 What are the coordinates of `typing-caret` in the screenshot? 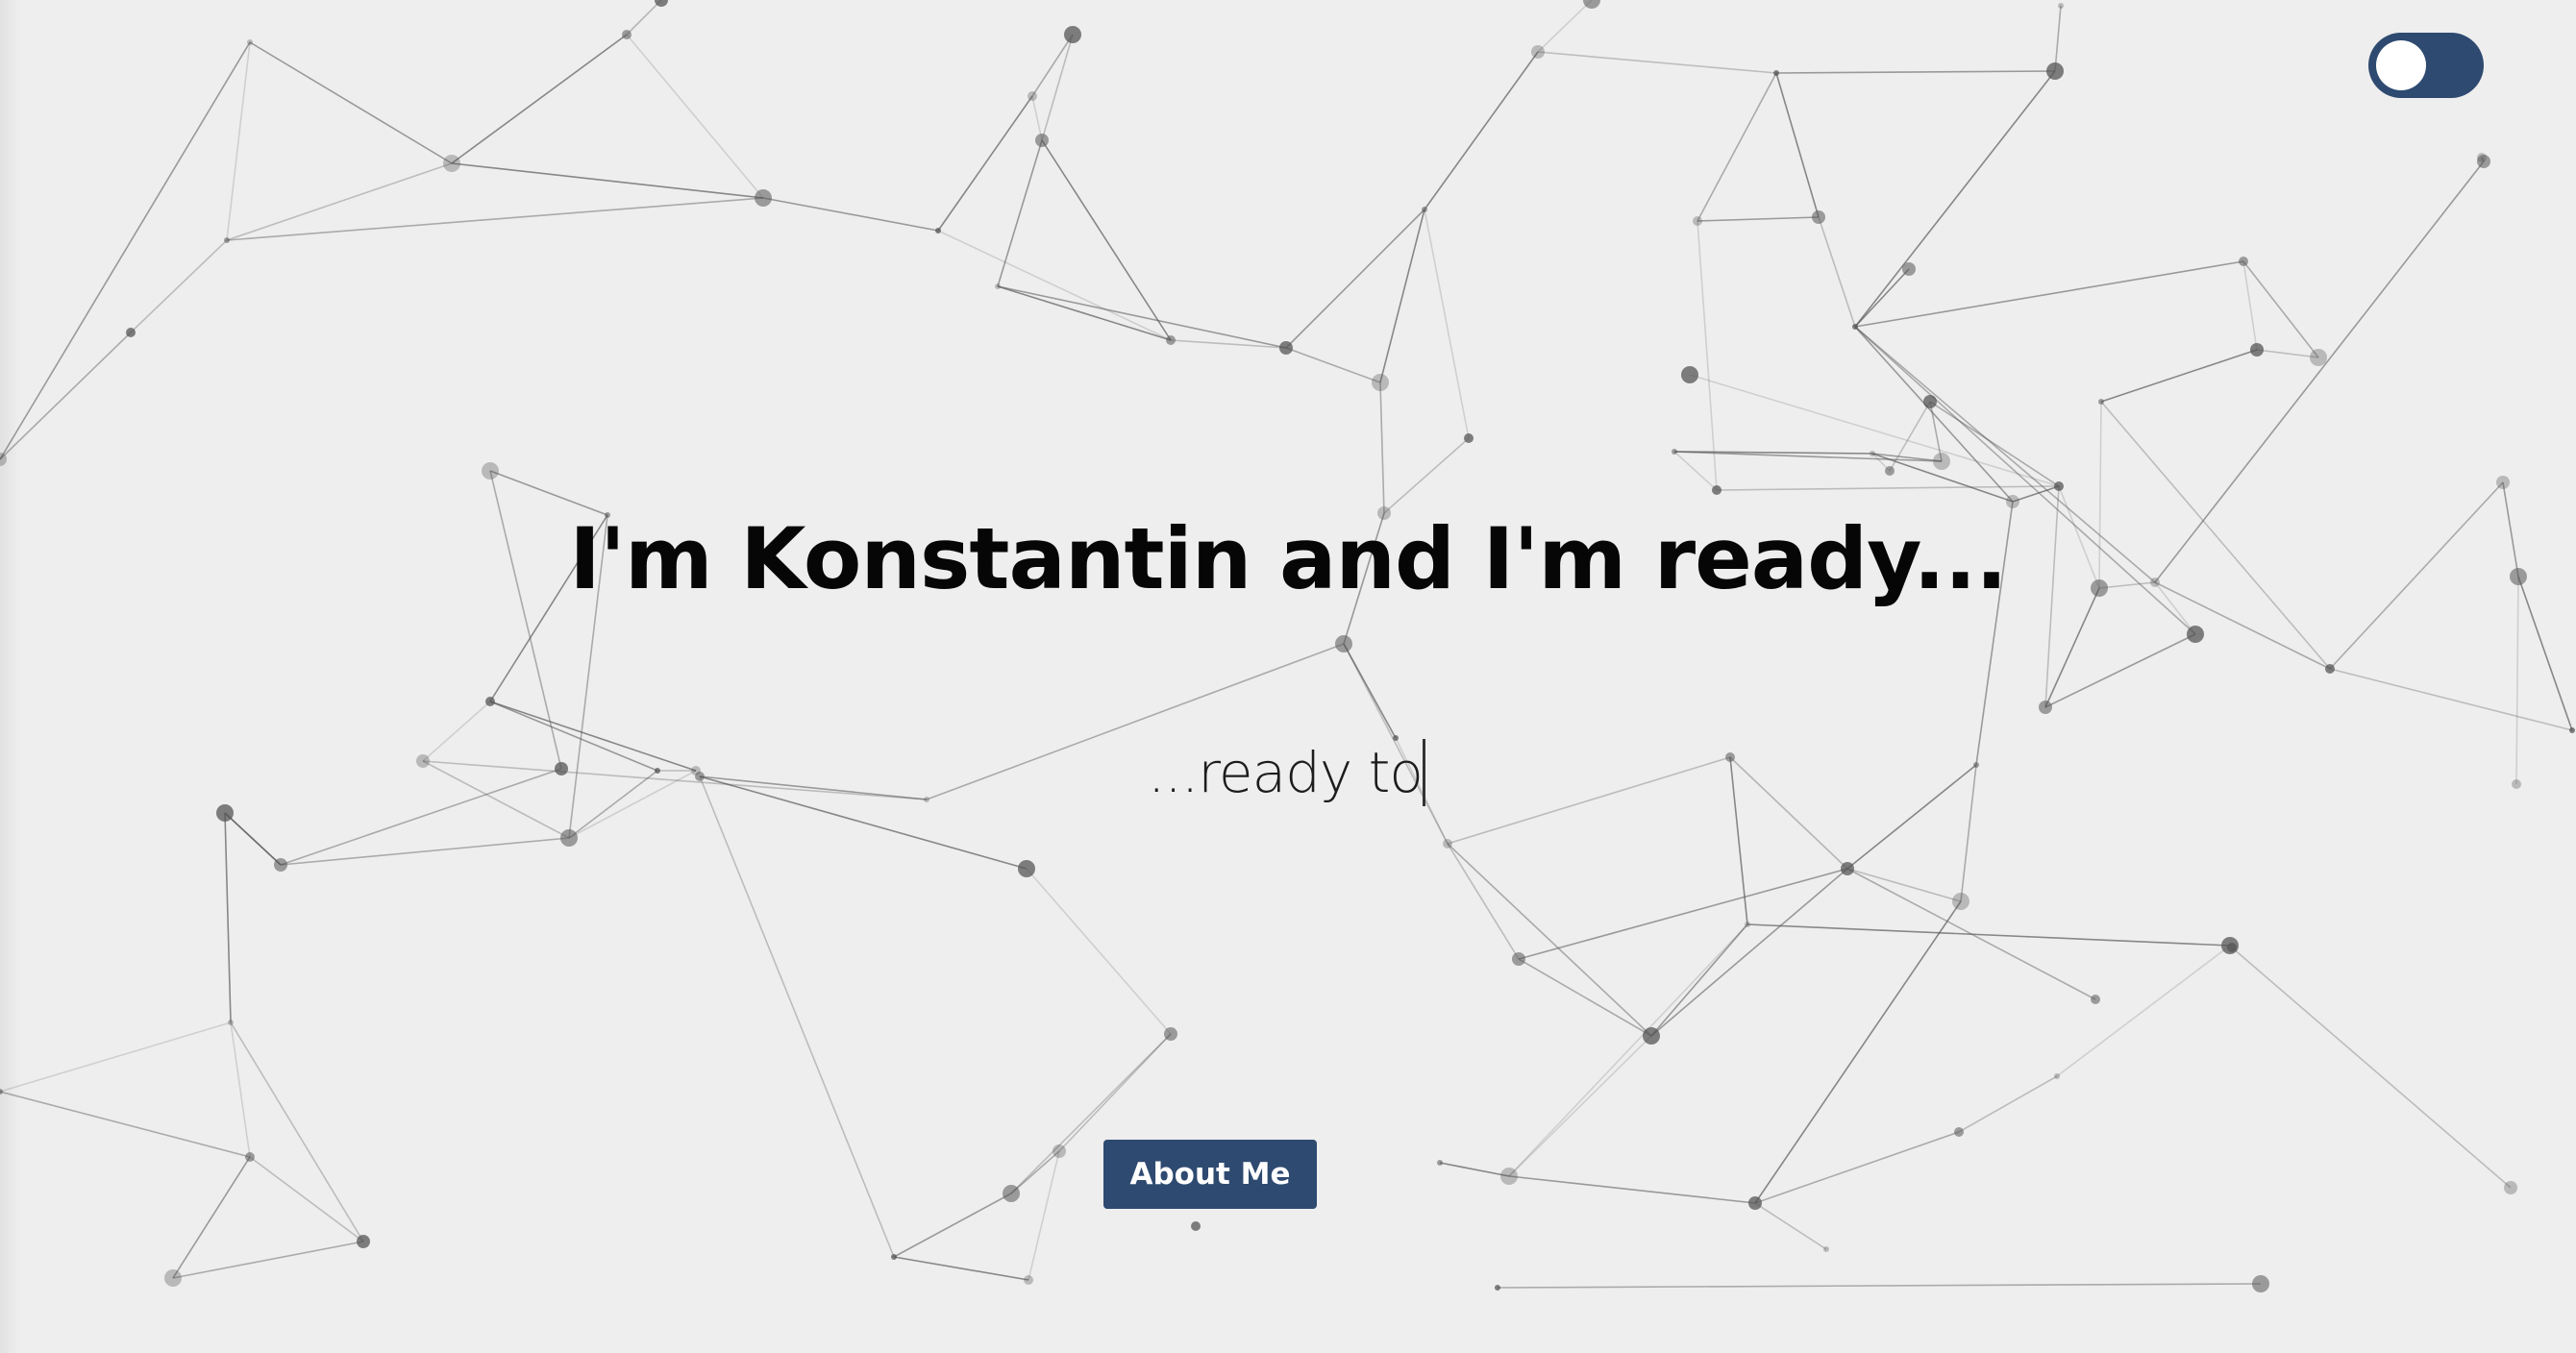 It's located at (1423, 773).